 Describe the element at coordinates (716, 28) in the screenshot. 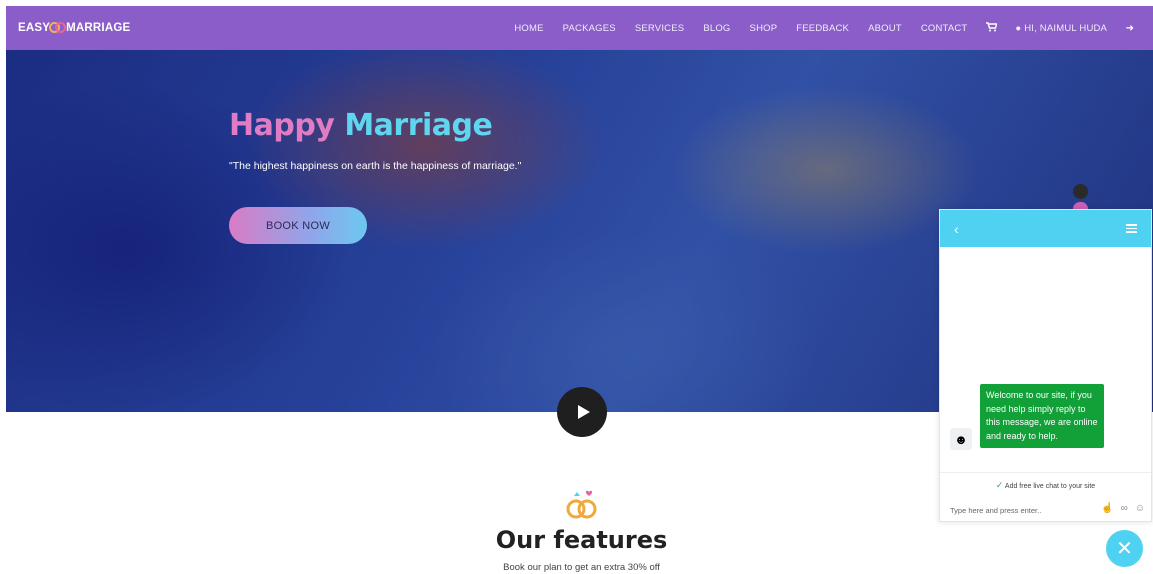

I see `nav-blog: BLOG` at that location.